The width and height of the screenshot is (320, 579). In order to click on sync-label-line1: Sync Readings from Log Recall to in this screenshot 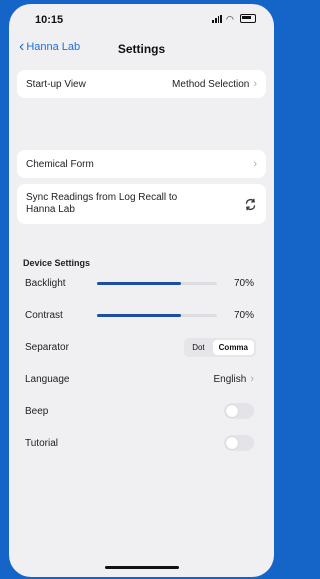, I will do `click(102, 197)`.